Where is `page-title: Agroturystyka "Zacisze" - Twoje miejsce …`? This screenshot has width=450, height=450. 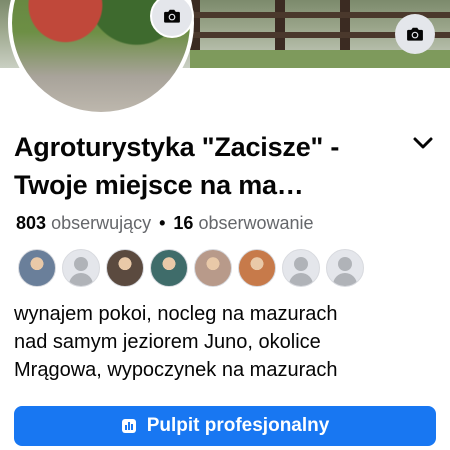
page-title: Agroturystyka "Zacisze" - Twoje miejsce … is located at coordinates (209, 166).